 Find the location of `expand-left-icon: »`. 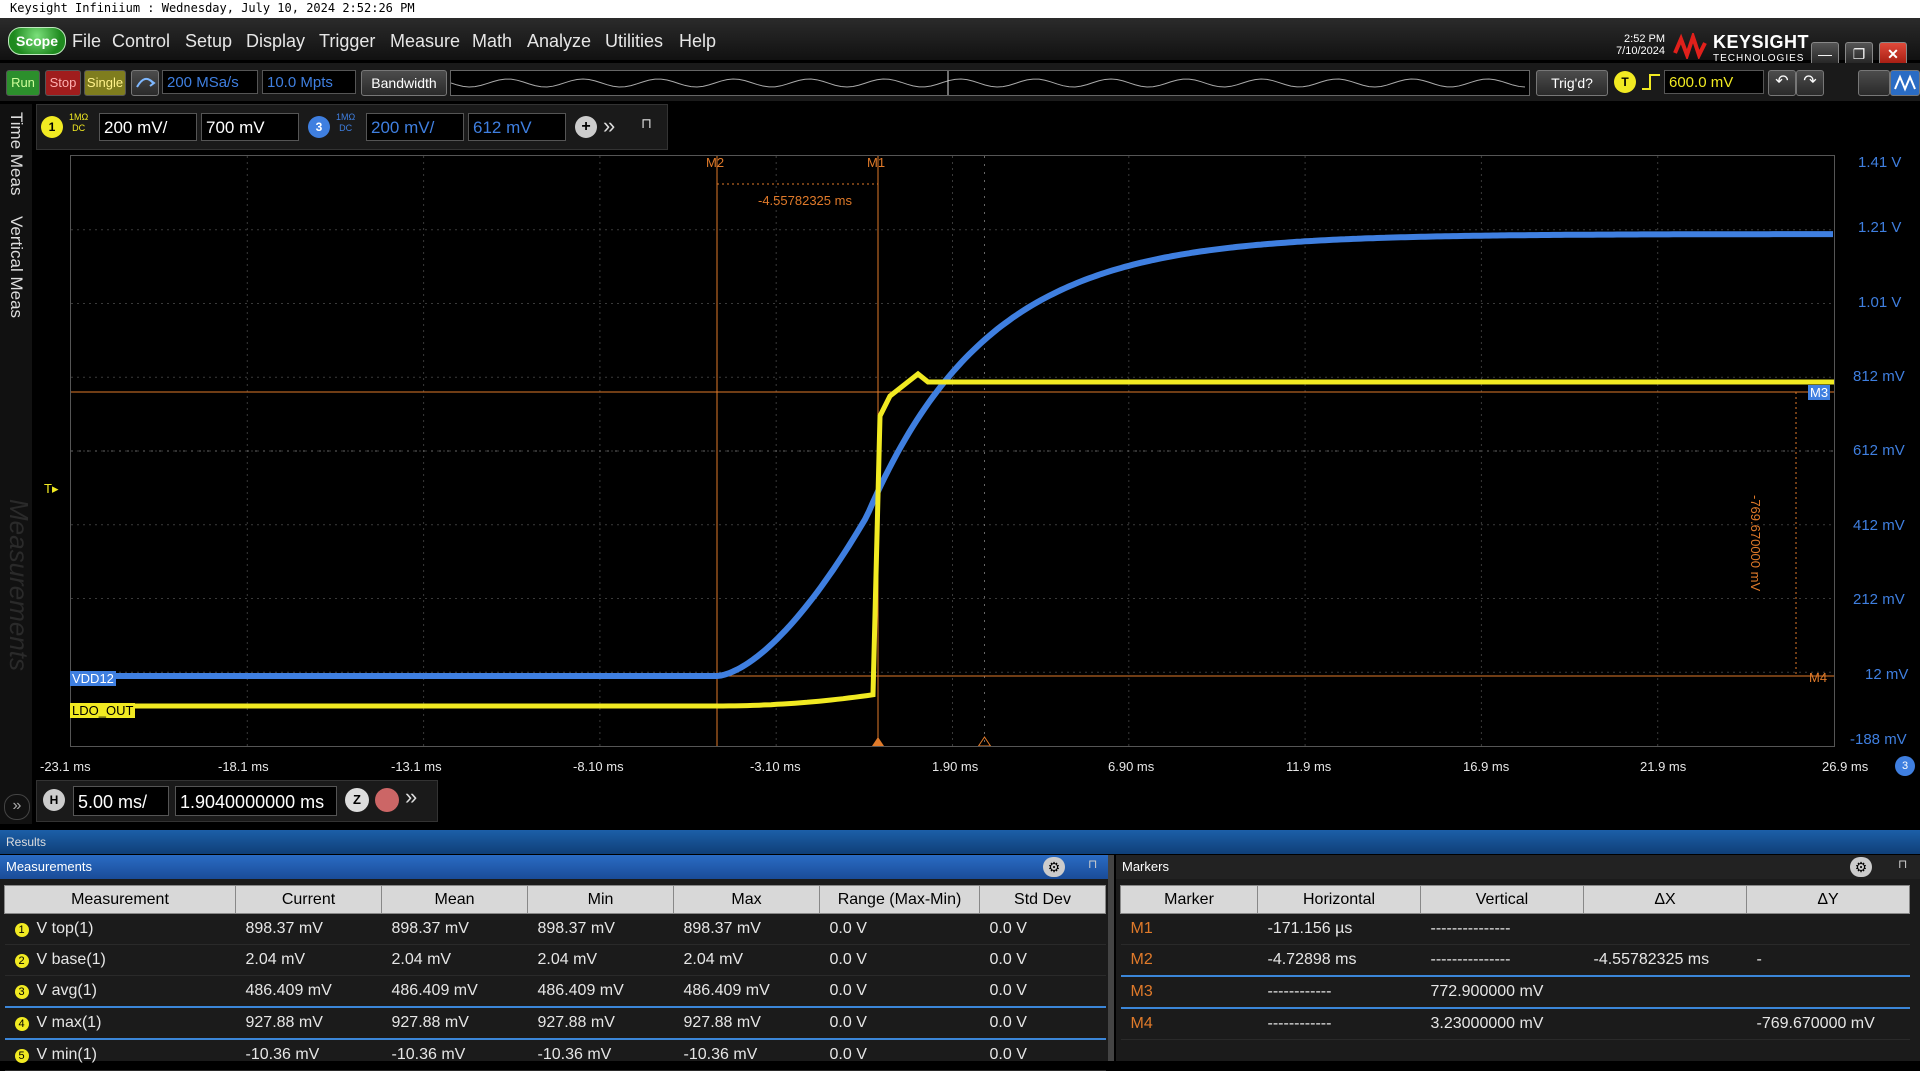

expand-left-icon: » is located at coordinates (17, 807).